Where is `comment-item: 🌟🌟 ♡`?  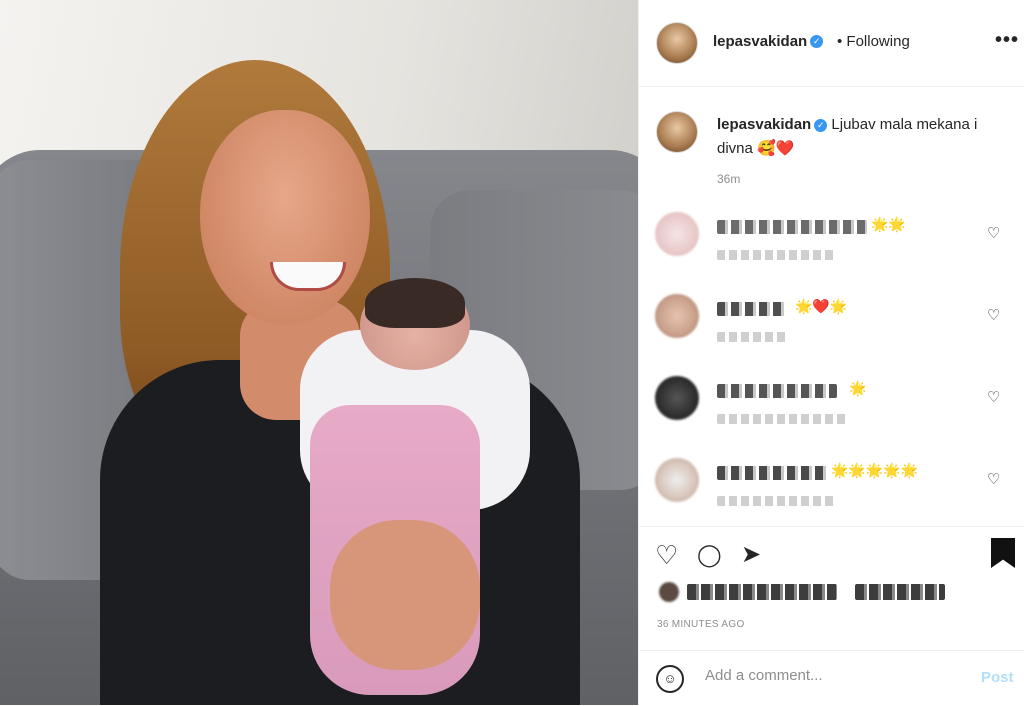
comment-item: 🌟🌟 ♡ is located at coordinates (831, 252).